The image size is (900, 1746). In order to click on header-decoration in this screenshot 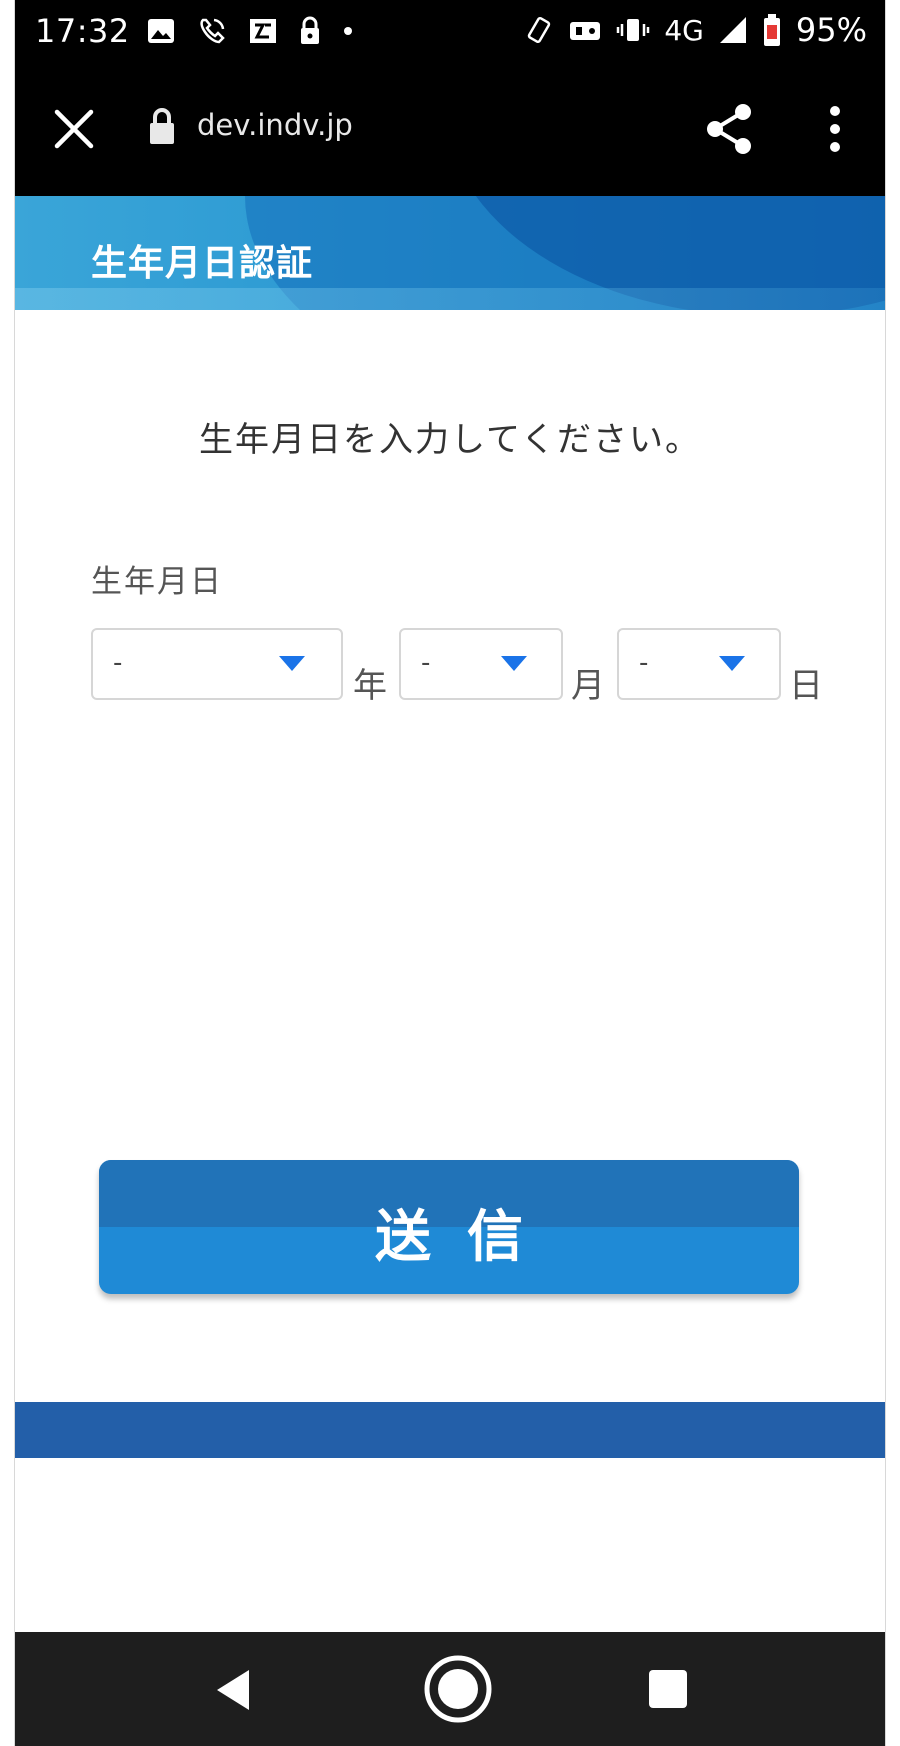, I will do `click(450, 299)`.